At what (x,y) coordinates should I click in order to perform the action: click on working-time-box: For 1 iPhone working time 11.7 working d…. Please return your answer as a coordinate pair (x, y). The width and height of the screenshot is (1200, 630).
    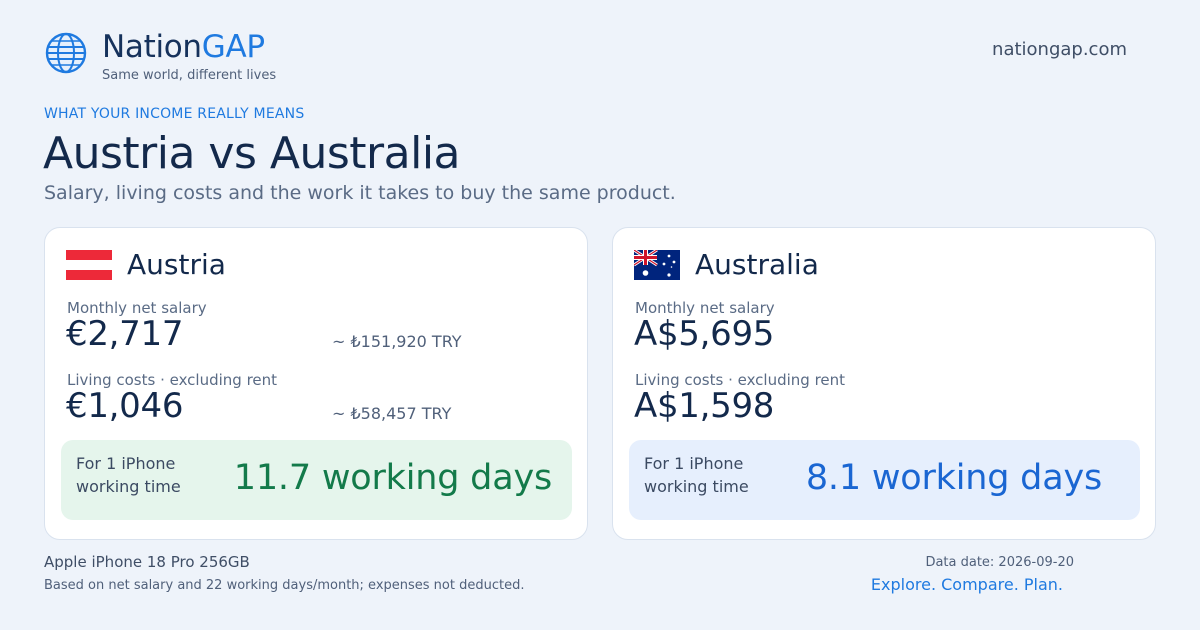
    Looking at the image, I should click on (316, 480).